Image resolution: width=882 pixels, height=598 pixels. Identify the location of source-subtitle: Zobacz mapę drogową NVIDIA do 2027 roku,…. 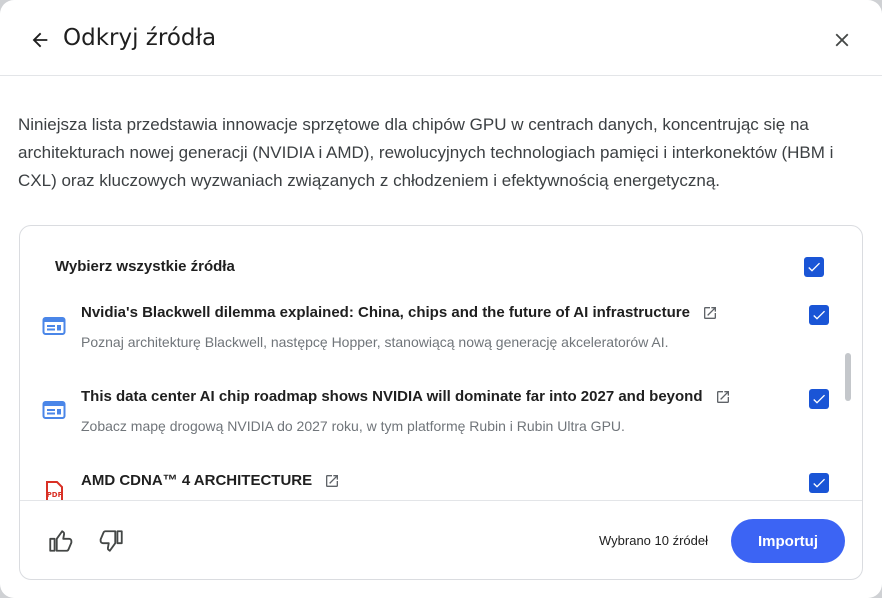
(353, 426).